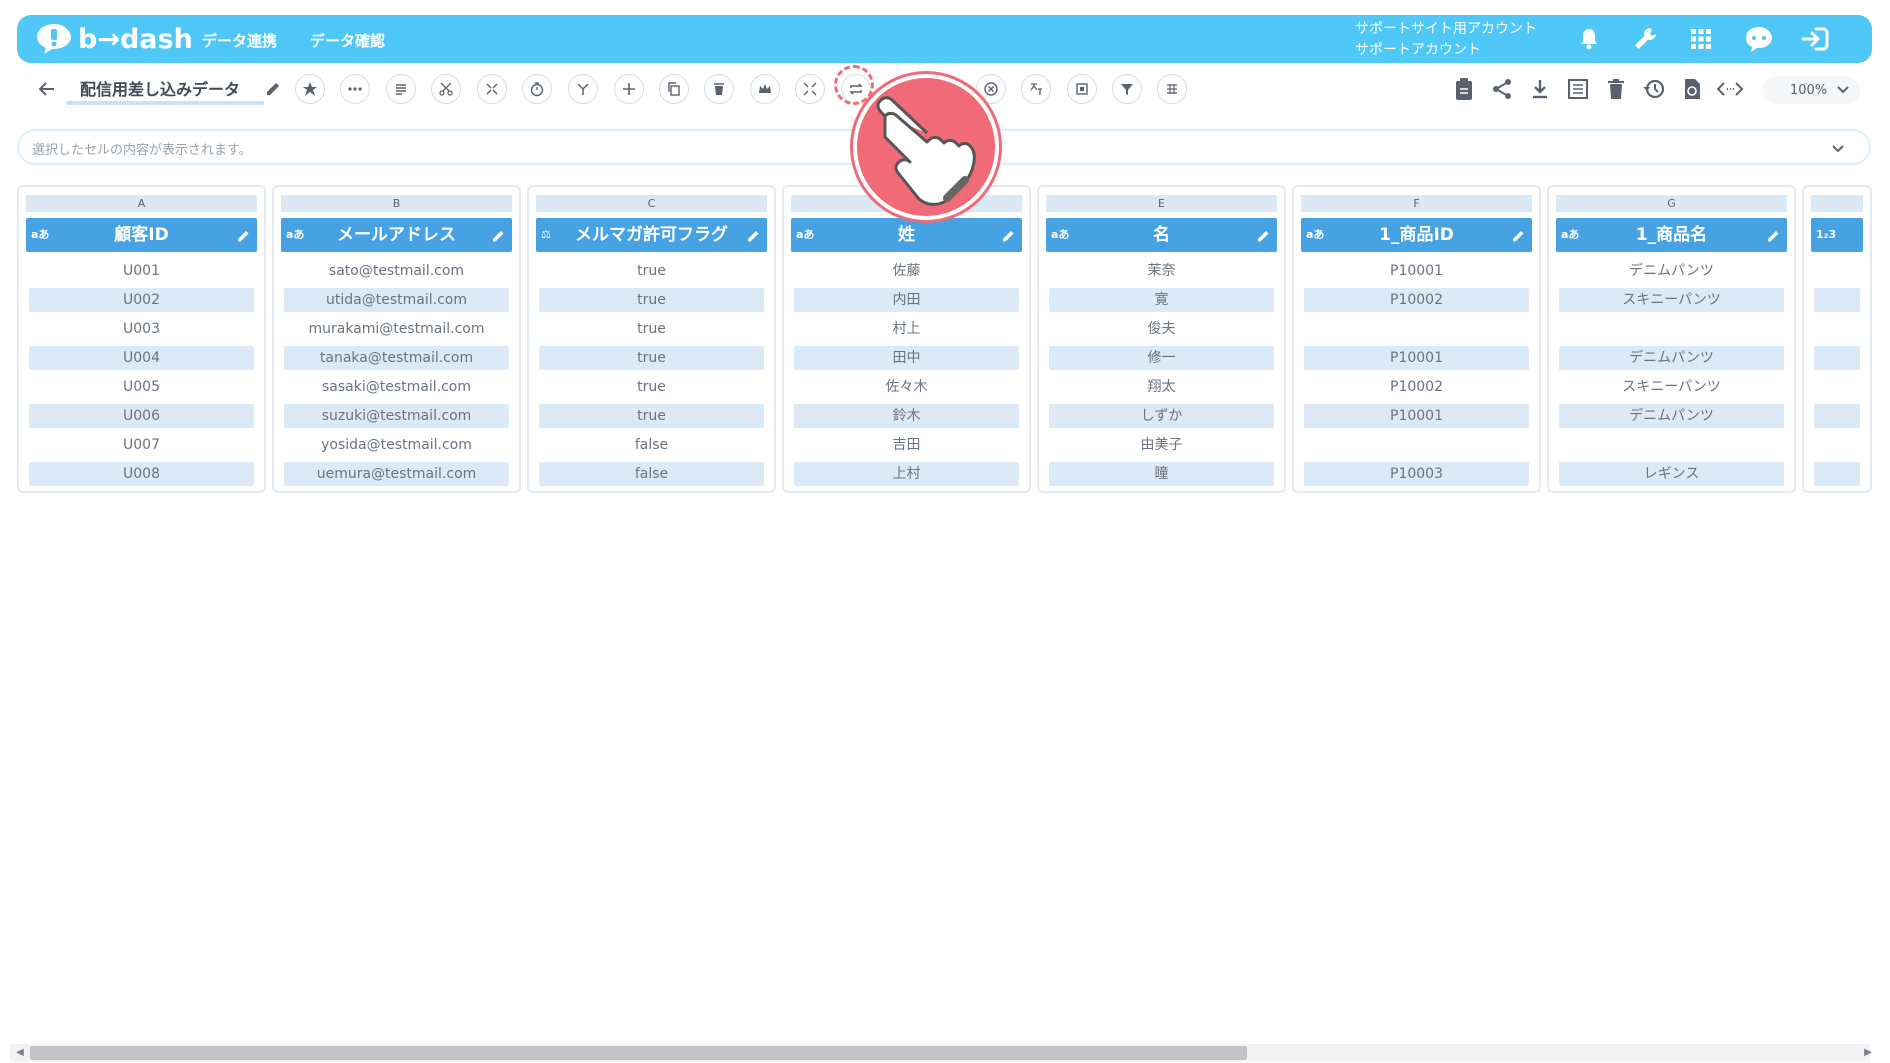 The width and height of the screenshot is (1890, 1063). What do you see at coordinates (651, 235) in the screenshot?
I see `column-header: ⚖ メルマガ許可フラグ` at bounding box center [651, 235].